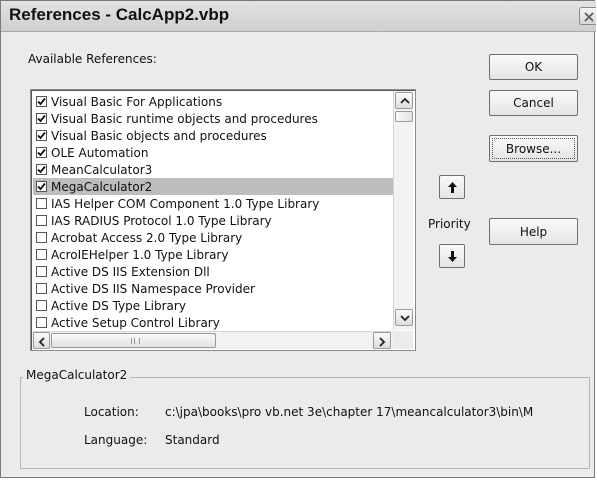  I want to click on reference-label: Active DS IIS Extension Dll, so click(130, 271).